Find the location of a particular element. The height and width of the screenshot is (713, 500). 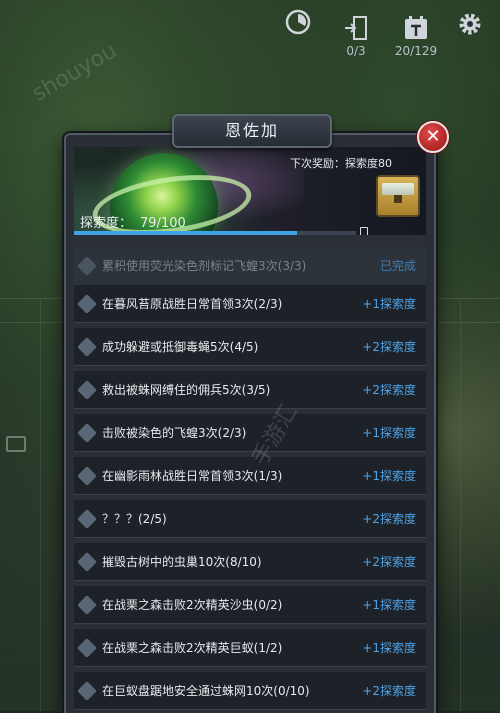

close-button: ✕ is located at coordinates (433, 137).